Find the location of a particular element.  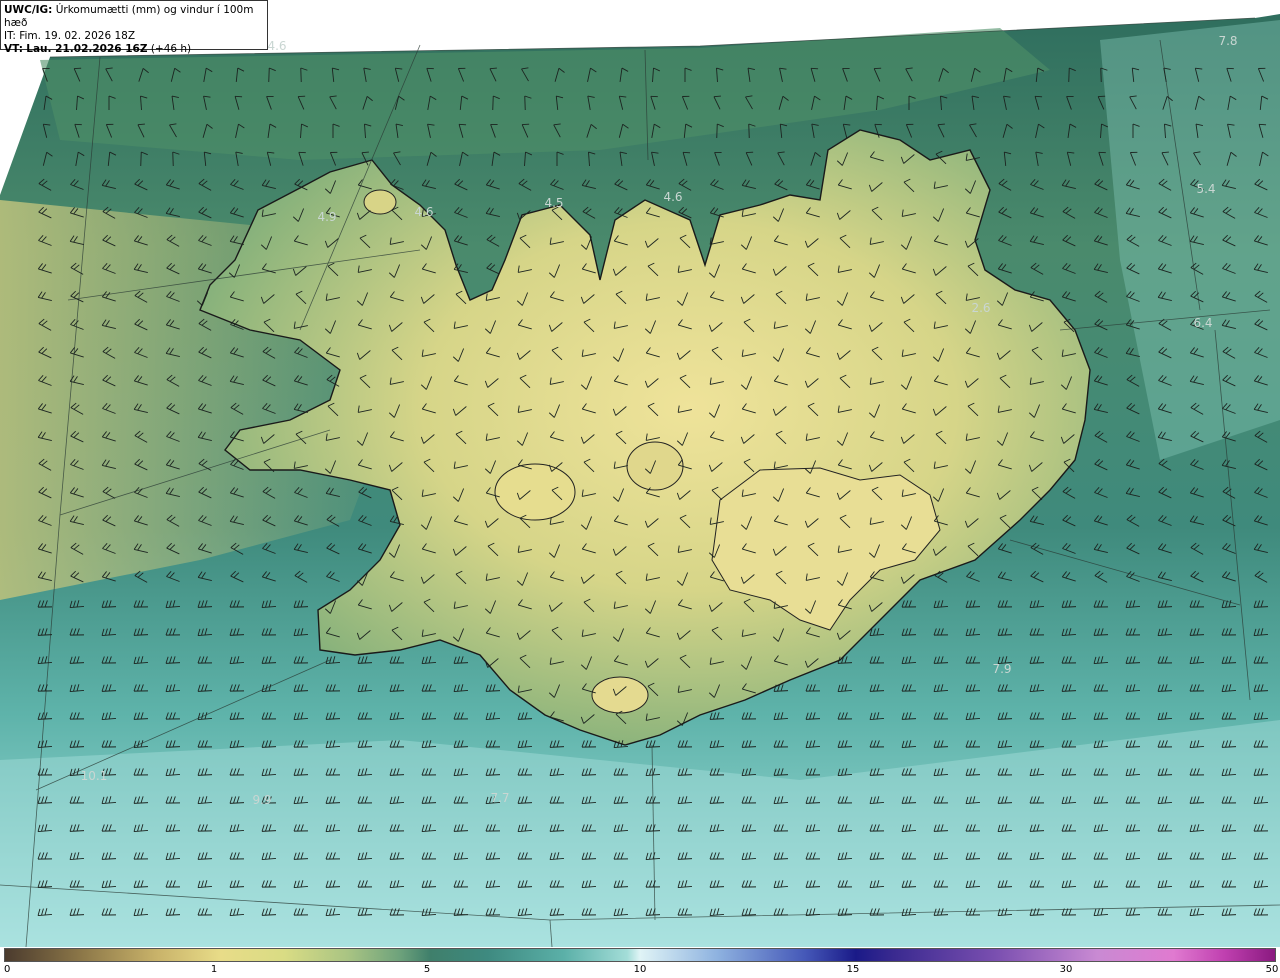

initial-time: IT: Fim. 19. 02. 2026 18Z is located at coordinates (70, 36).